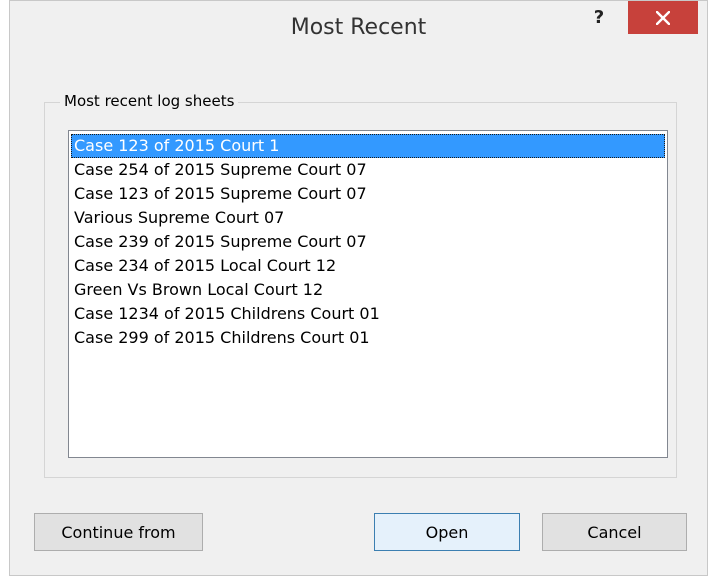 Image resolution: width=717 pixels, height=585 pixels. Describe the element at coordinates (368, 170) in the screenshot. I see `list-item: Case 254 of 2015 Supreme Court 07` at that location.